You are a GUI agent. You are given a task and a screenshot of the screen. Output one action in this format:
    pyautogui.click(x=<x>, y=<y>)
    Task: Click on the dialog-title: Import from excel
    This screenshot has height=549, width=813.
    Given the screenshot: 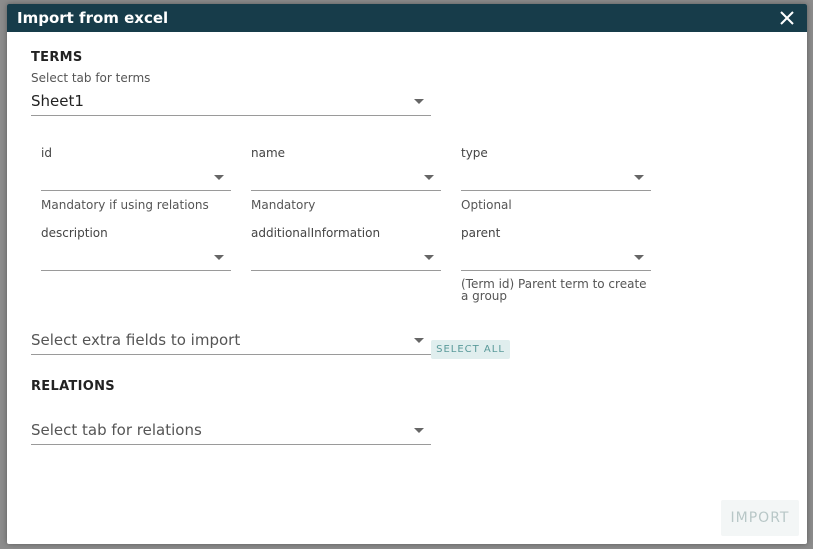 What is the action you would take?
    pyautogui.click(x=93, y=18)
    